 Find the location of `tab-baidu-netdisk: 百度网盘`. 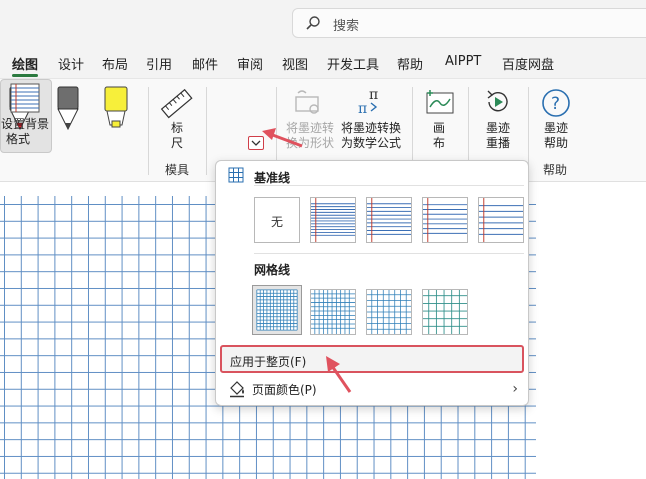

tab-baidu-netdisk: 百度网盘 is located at coordinates (528, 63).